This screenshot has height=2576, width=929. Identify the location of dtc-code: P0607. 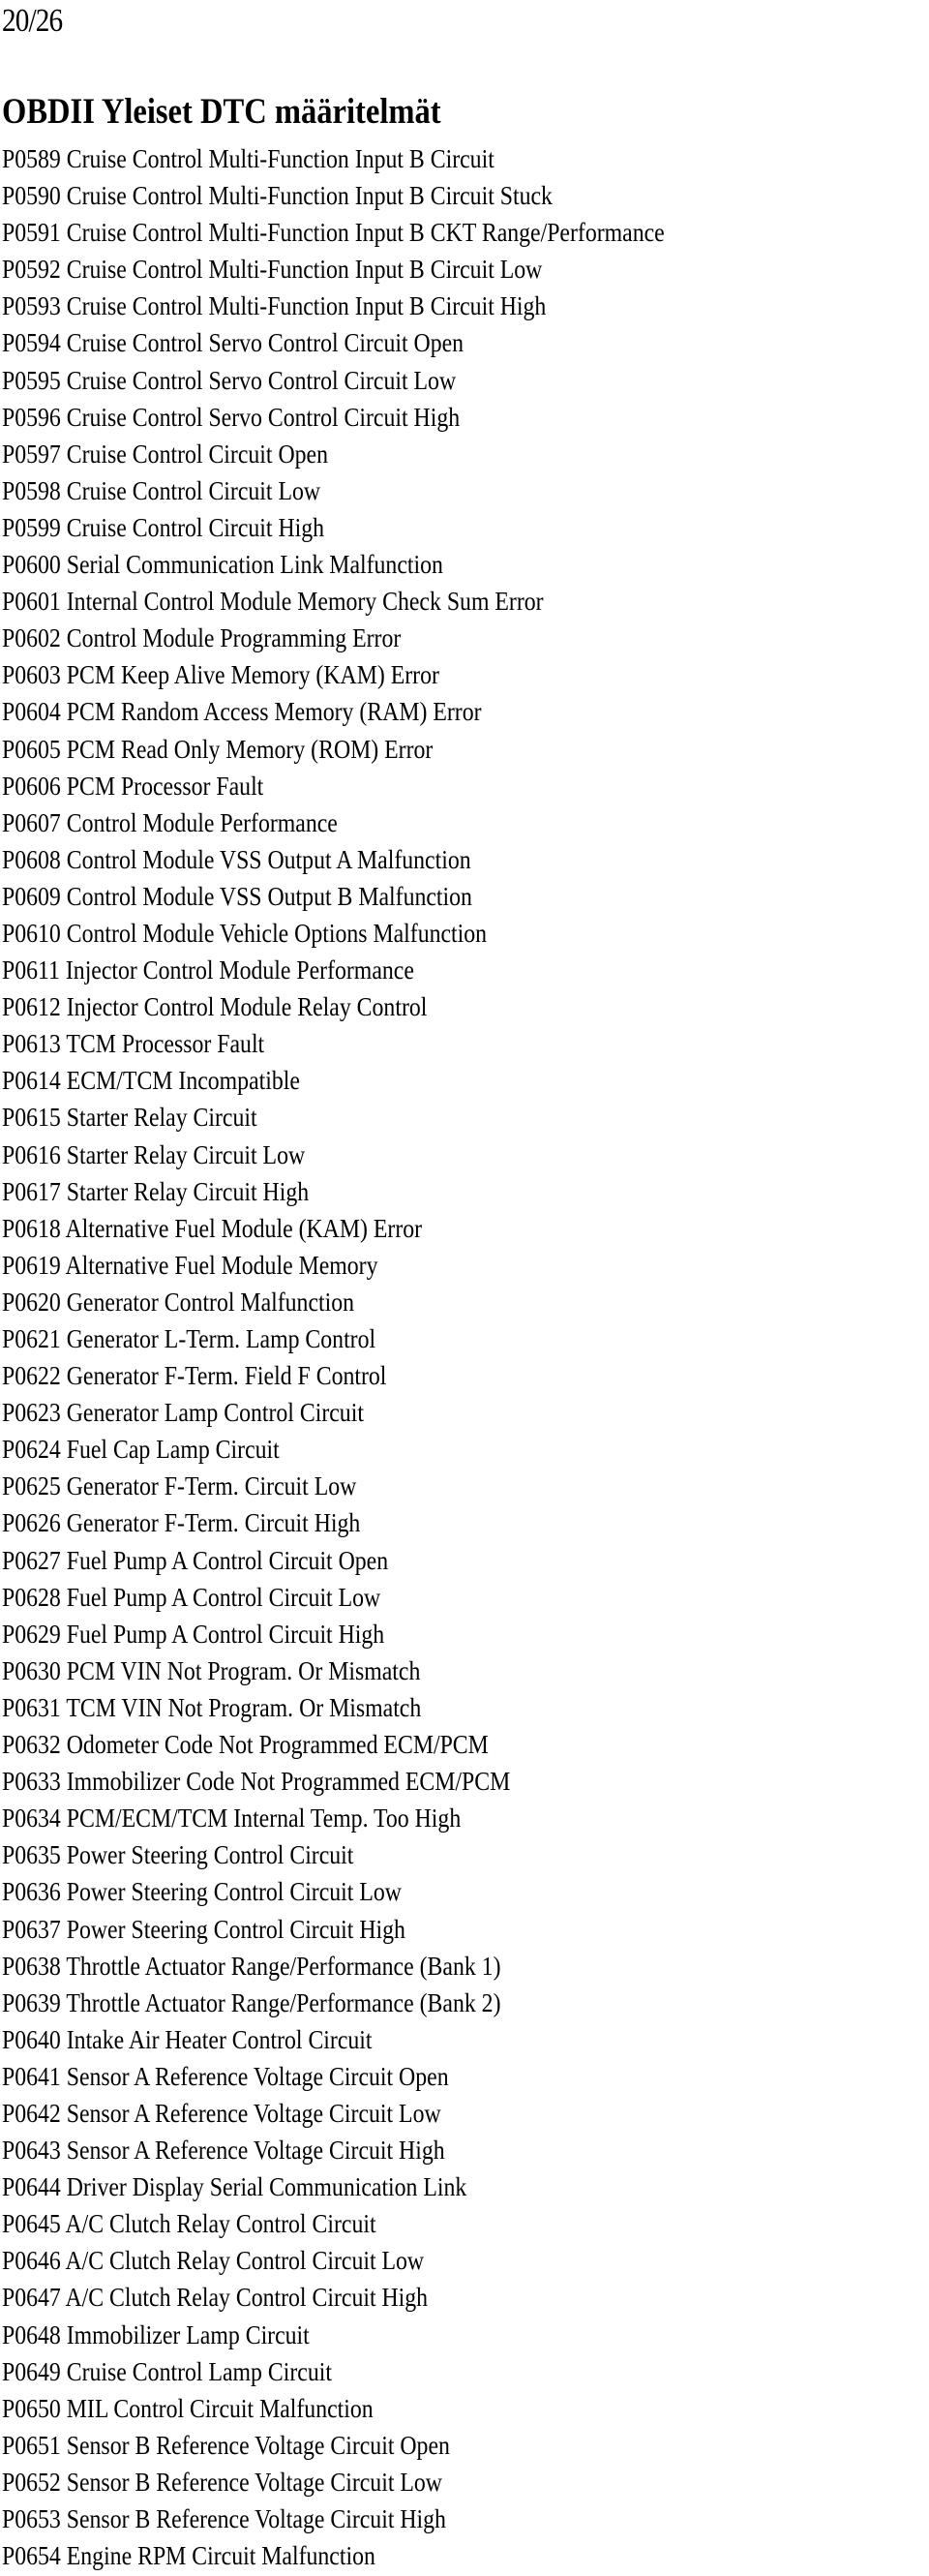
(31, 822).